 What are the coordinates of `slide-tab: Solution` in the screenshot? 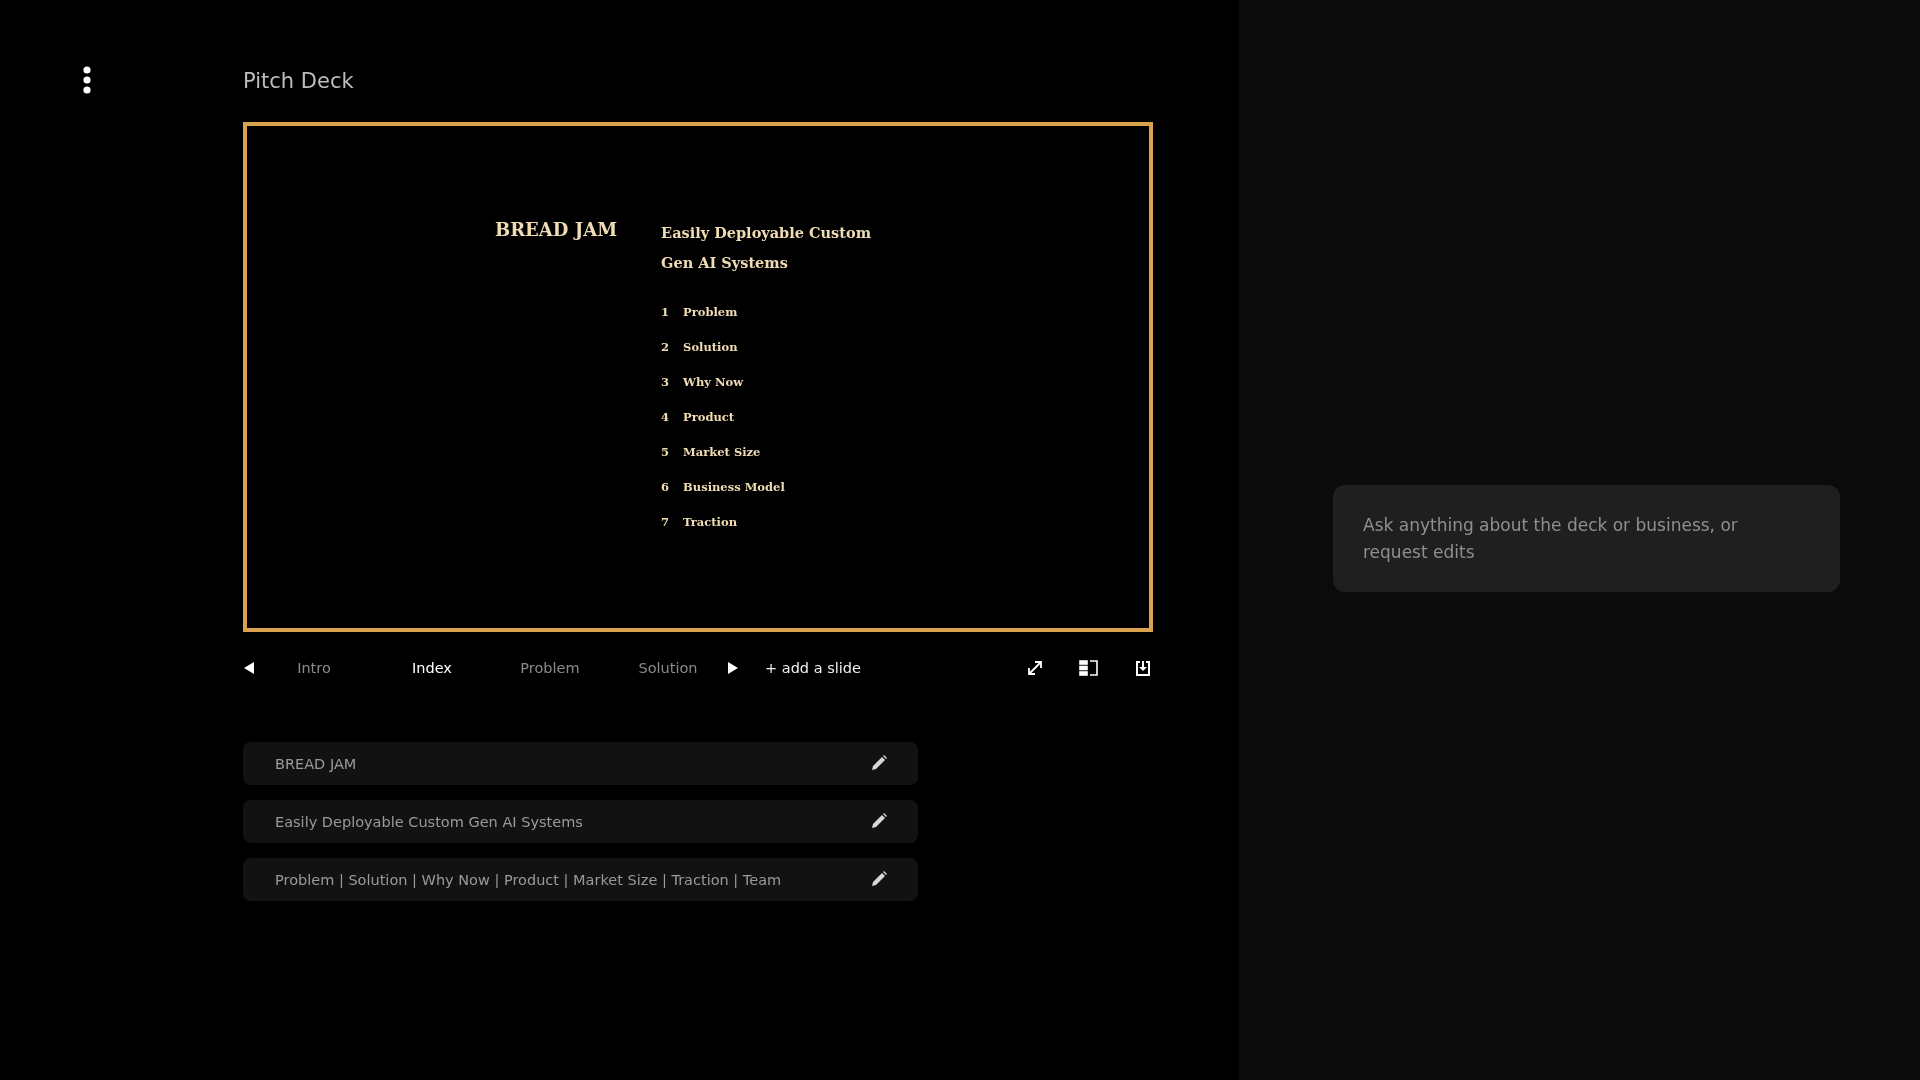 It's located at (668, 668).